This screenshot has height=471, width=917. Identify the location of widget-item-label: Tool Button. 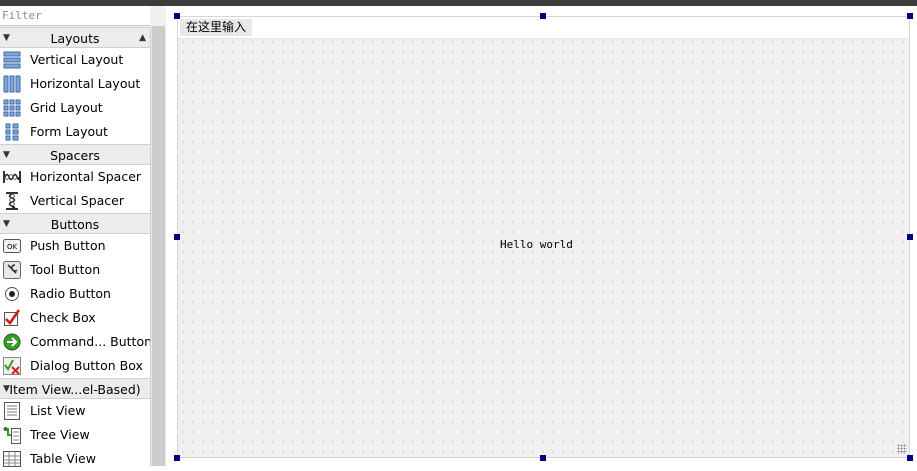
(65, 269).